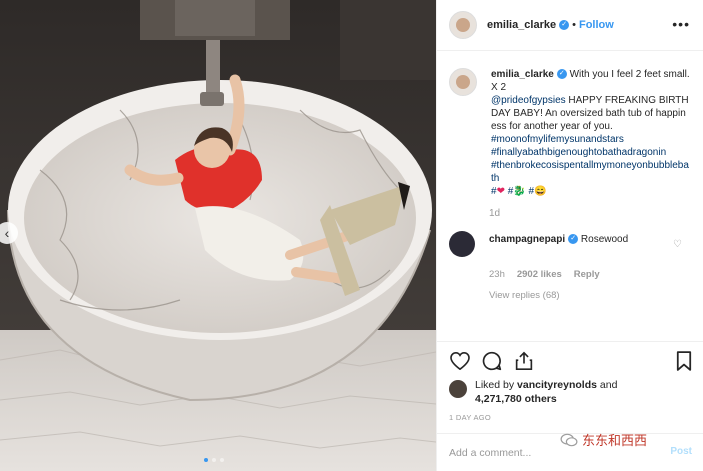  I want to click on like-comment-icon: ♡, so click(677, 244).